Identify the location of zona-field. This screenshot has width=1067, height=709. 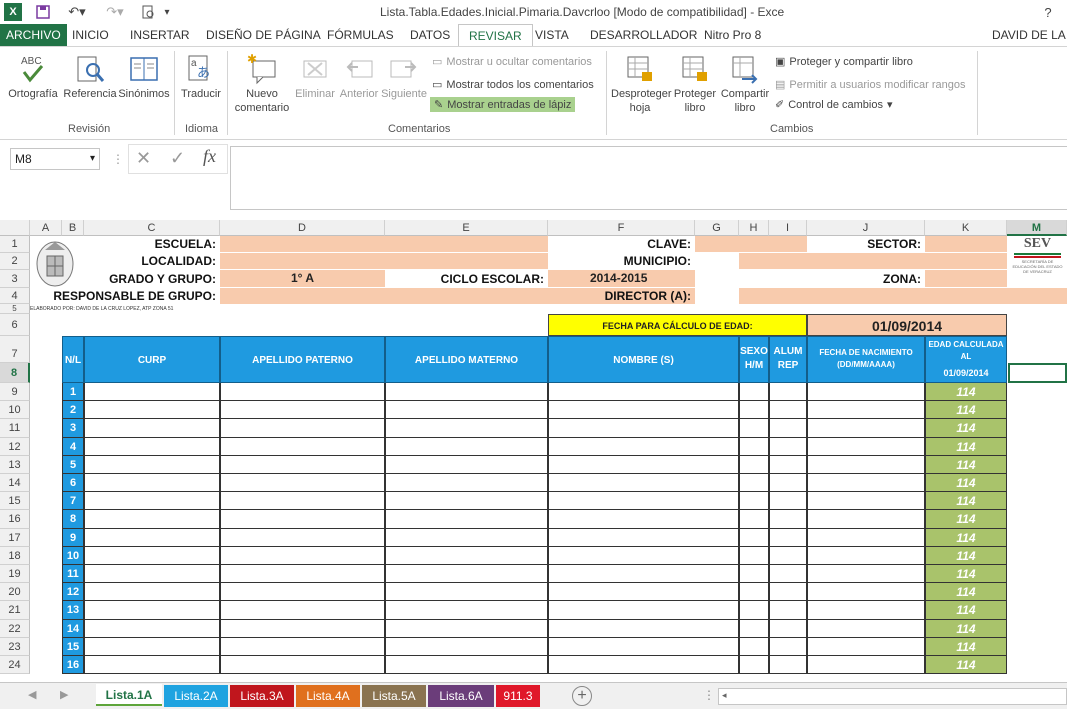
(966, 278).